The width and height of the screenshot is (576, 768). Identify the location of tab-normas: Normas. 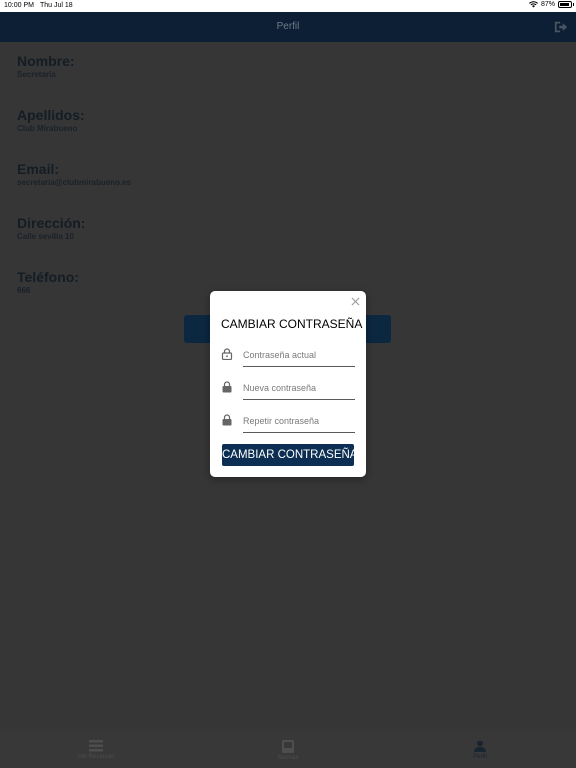
(288, 750).